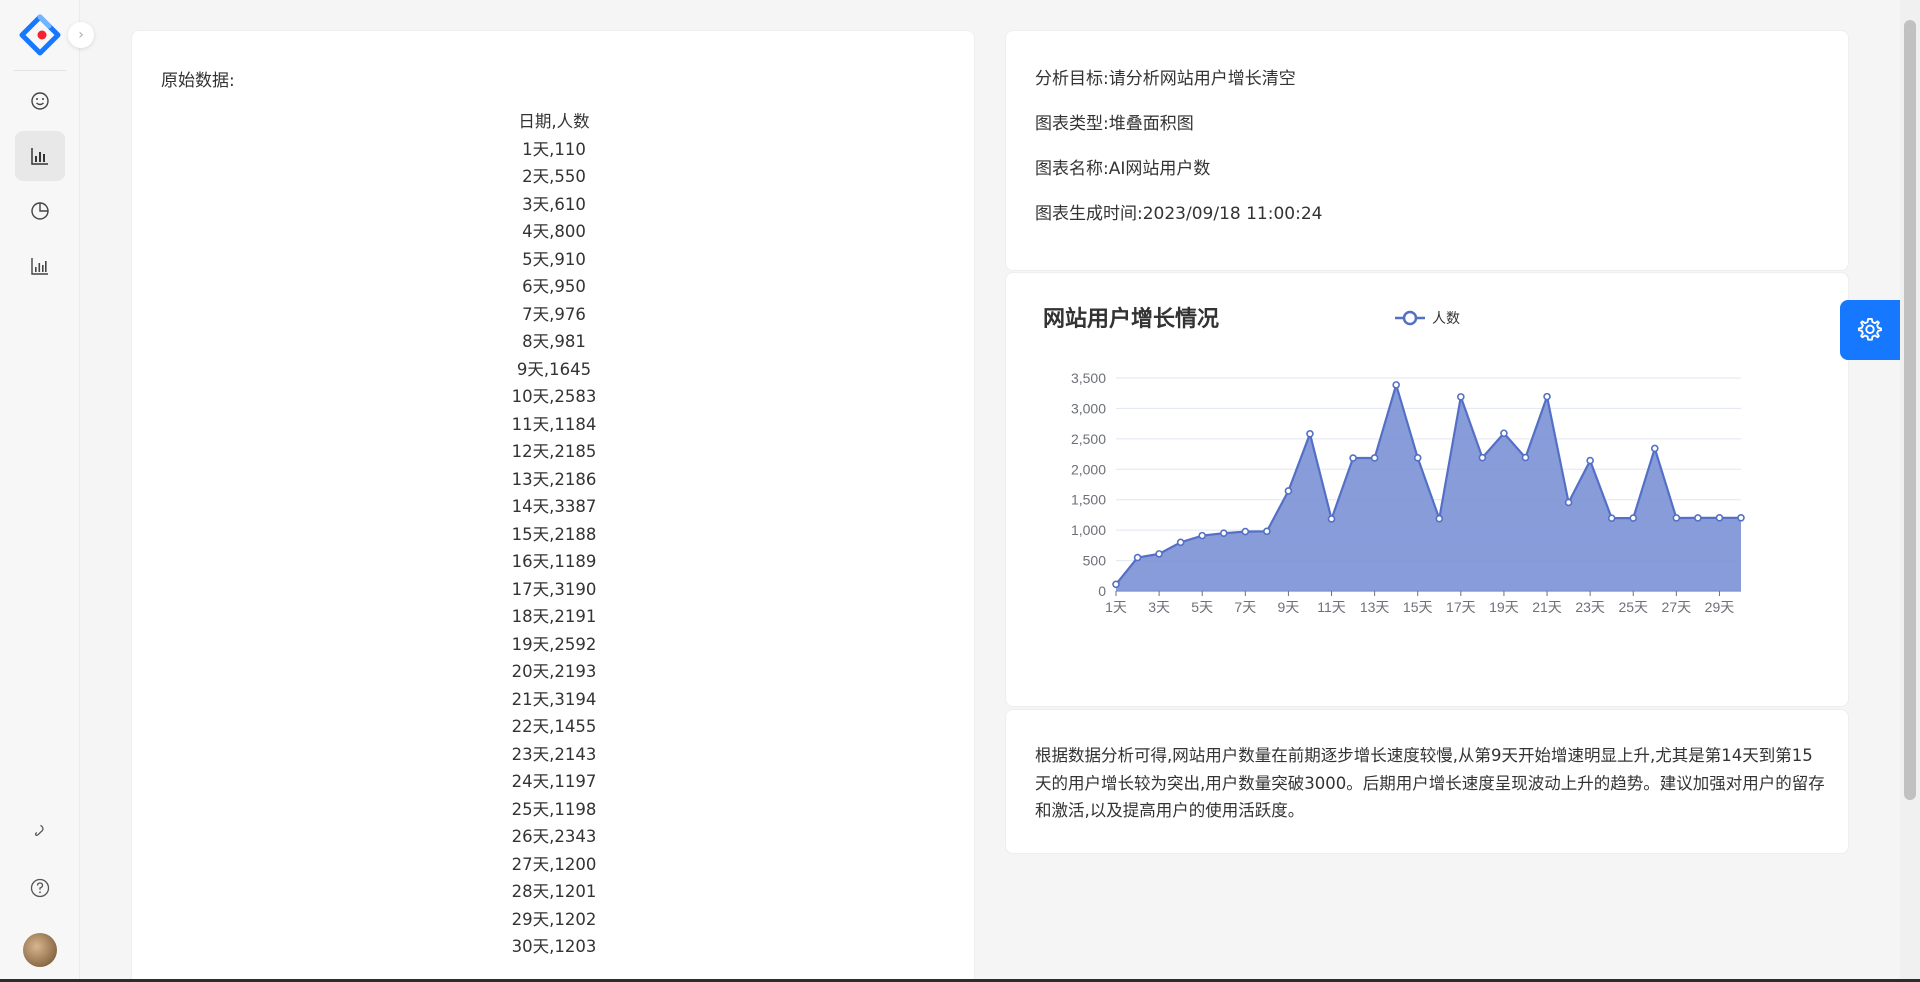  I want to click on analysis-goal: 分析目标:请分析网站用户增长清空, so click(1165, 79).